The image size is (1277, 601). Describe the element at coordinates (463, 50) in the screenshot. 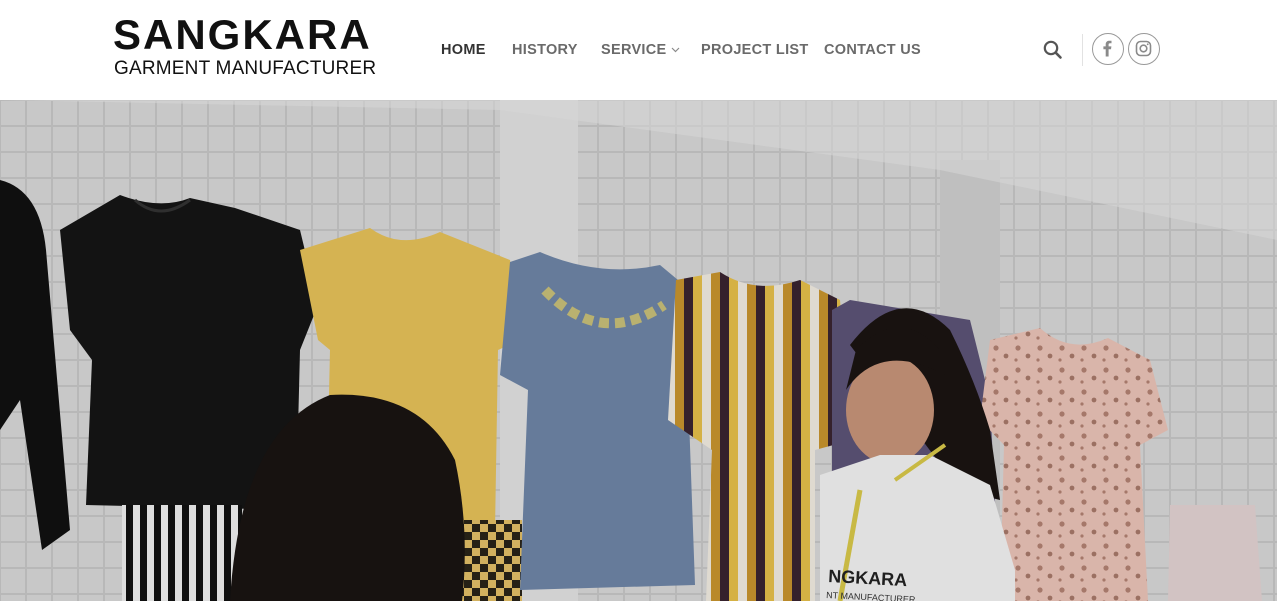

I see `nav-home: HOME` at that location.